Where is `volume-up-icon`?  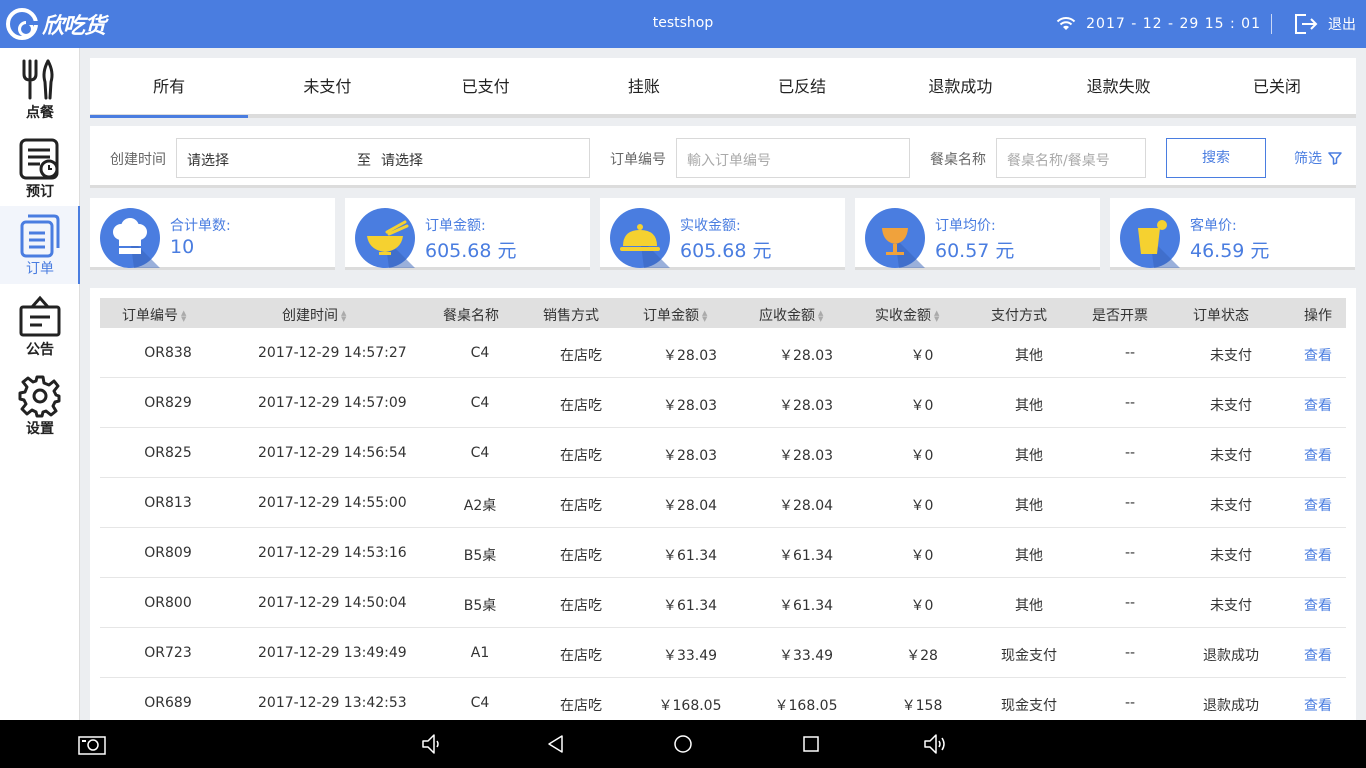
volume-up-icon is located at coordinates (935, 744).